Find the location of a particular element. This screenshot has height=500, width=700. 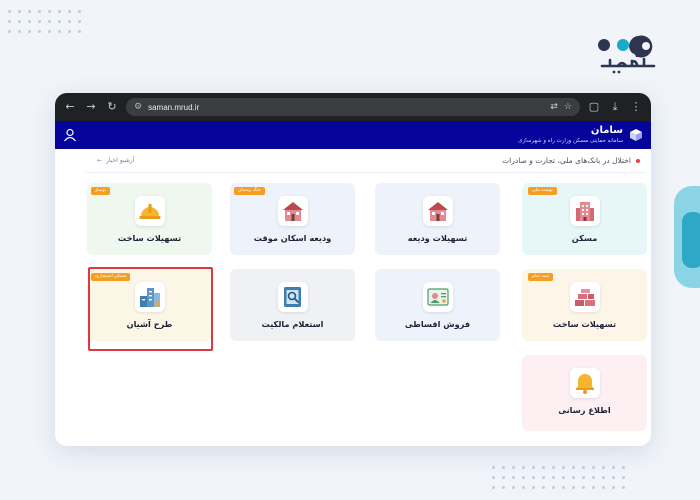

service-card-construction-new: نوساز تسهیلات ساخت is located at coordinates (149, 219).